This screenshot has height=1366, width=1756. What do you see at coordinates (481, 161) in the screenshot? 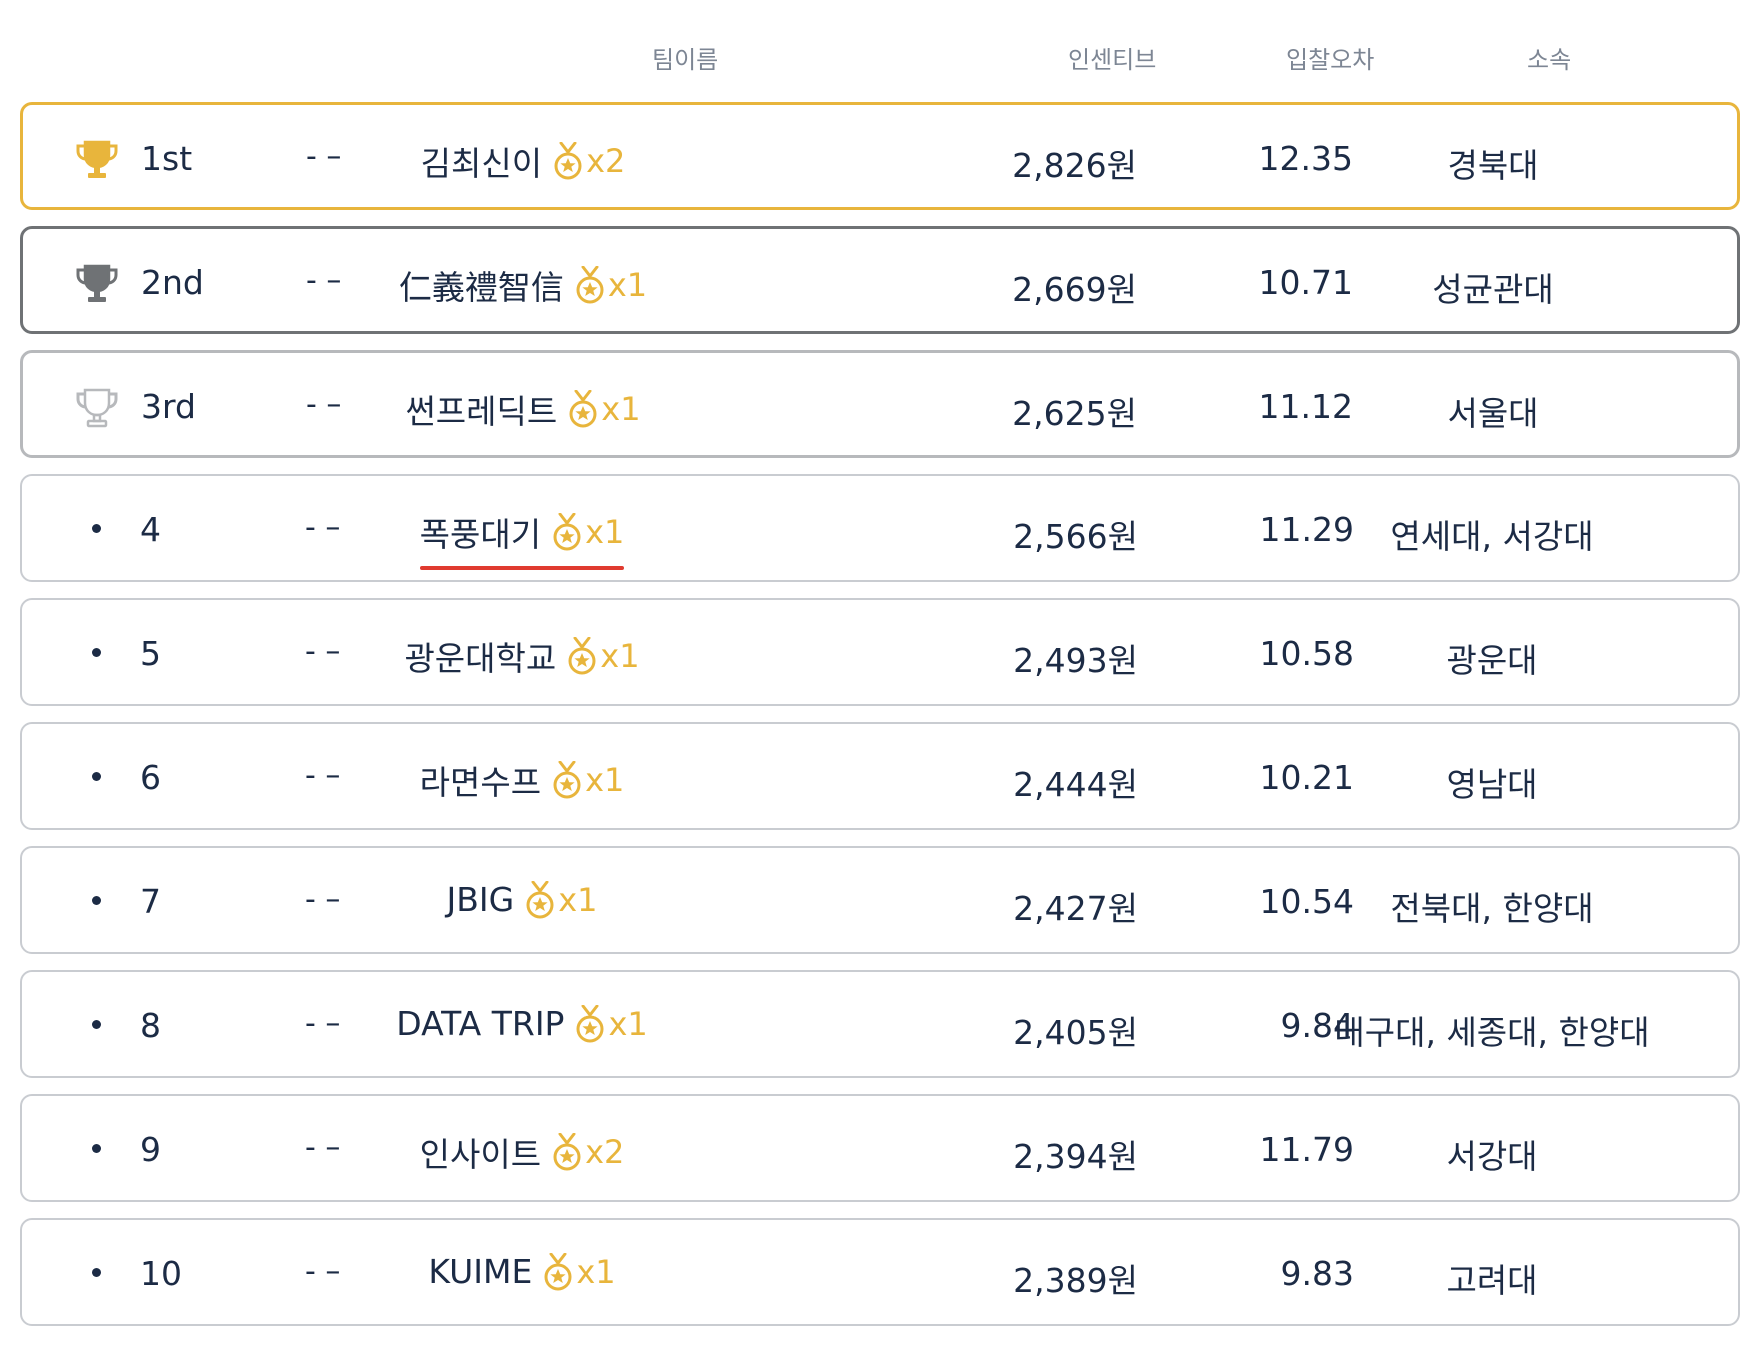
I see `team-name: 김최신이` at bounding box center [481, 161].